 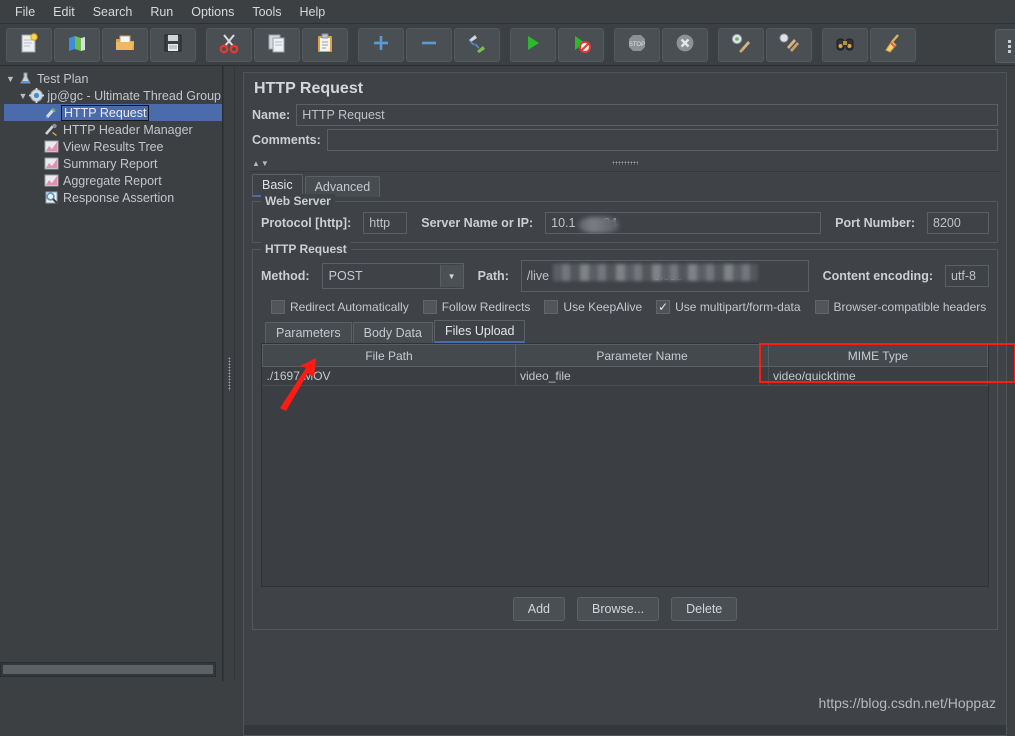 I want to click on start-button, so click(x=533, y=44).